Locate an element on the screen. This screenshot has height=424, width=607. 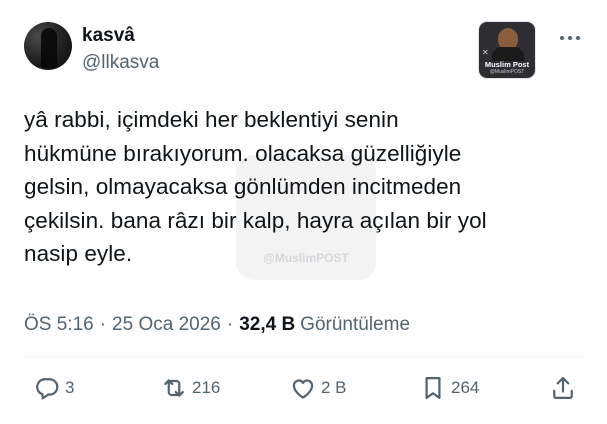
views-label: Görüntüleme is located at coordinates (355, 325).